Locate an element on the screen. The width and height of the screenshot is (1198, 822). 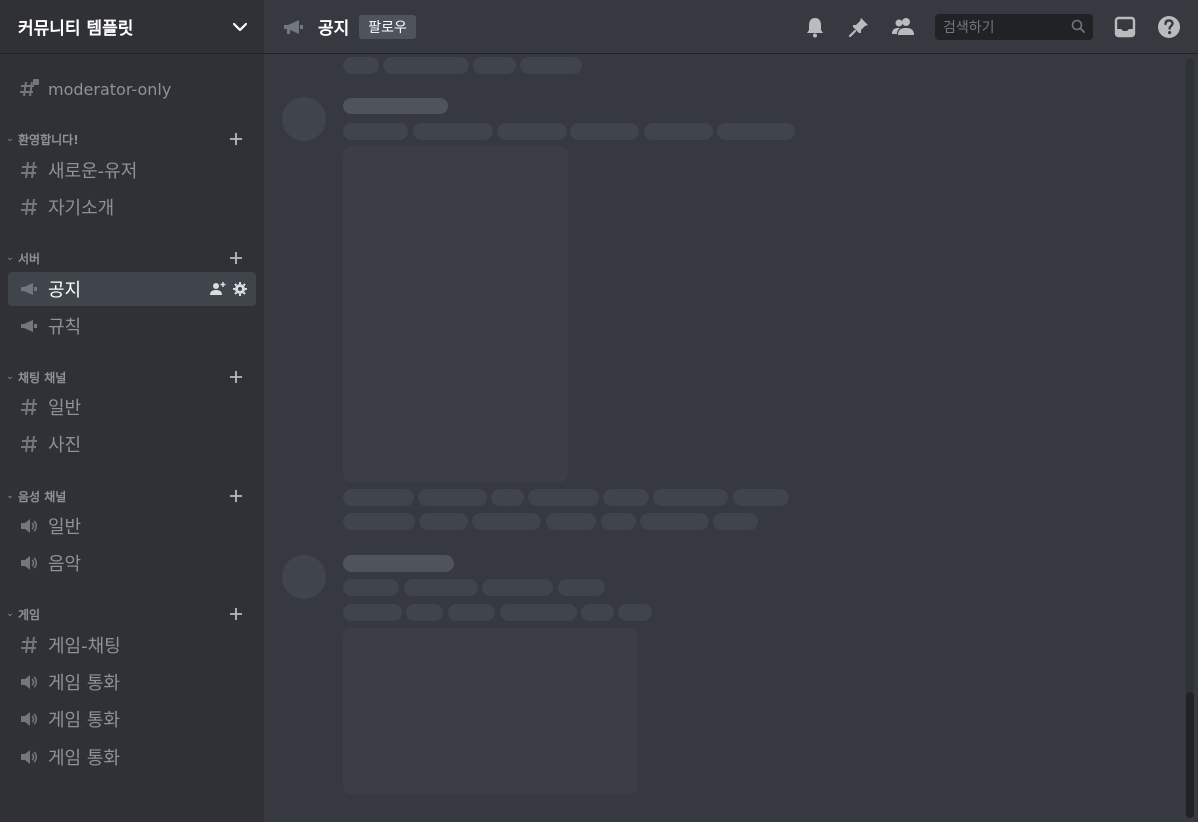
channel-self-intro: 자기소개 is located at coordinates (132, 207).